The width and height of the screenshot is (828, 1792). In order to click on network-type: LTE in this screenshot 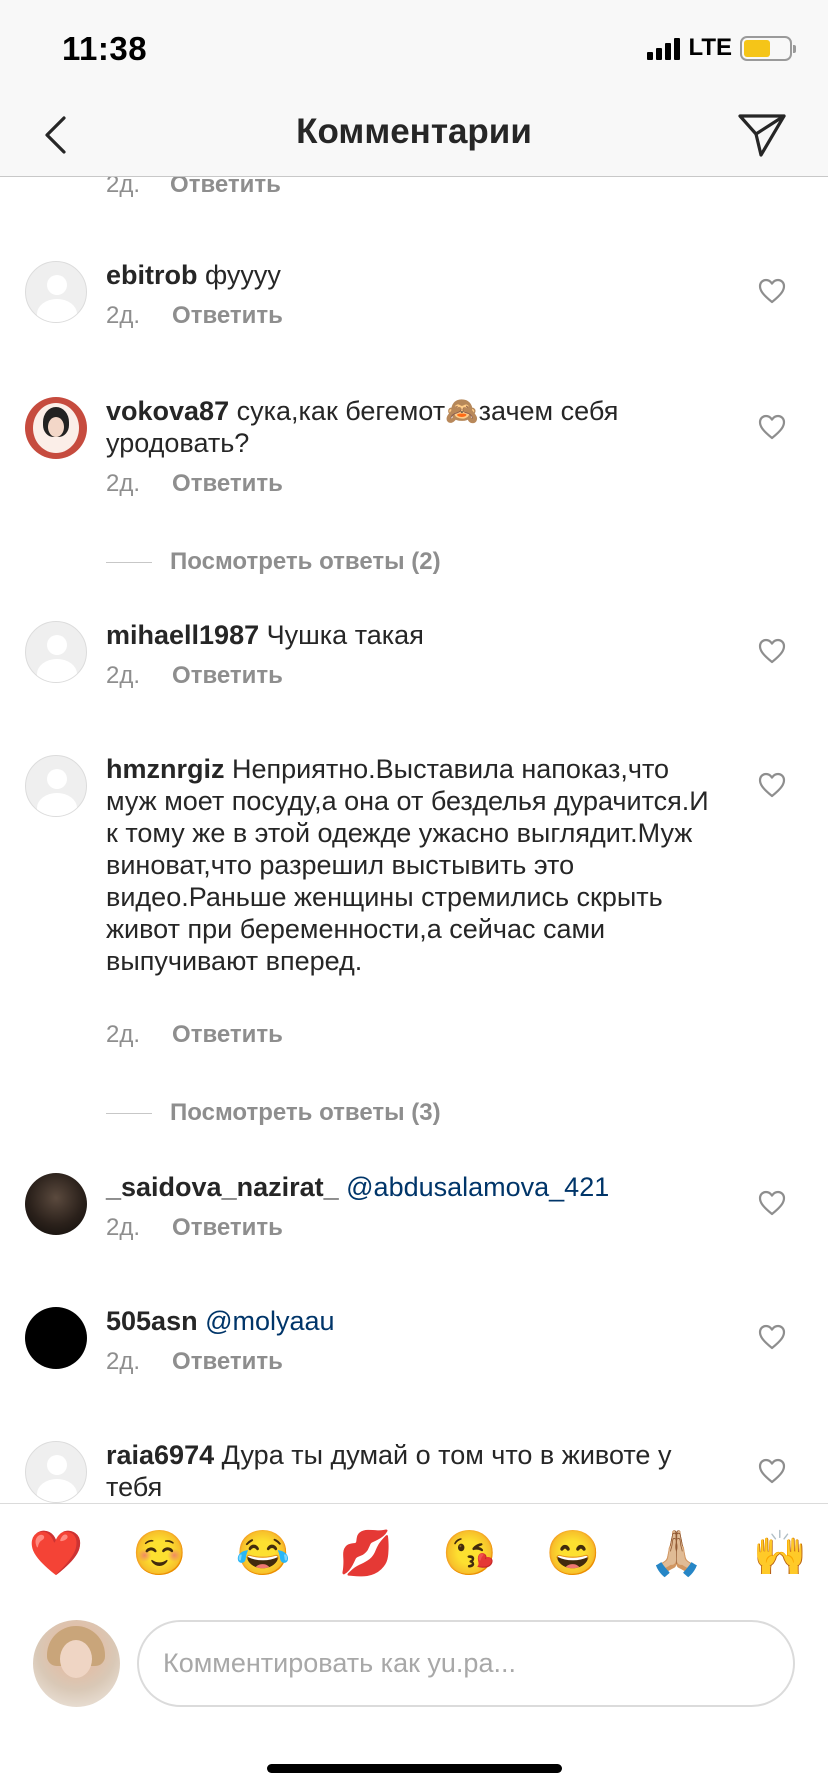, I will do `click(710, 47)`.